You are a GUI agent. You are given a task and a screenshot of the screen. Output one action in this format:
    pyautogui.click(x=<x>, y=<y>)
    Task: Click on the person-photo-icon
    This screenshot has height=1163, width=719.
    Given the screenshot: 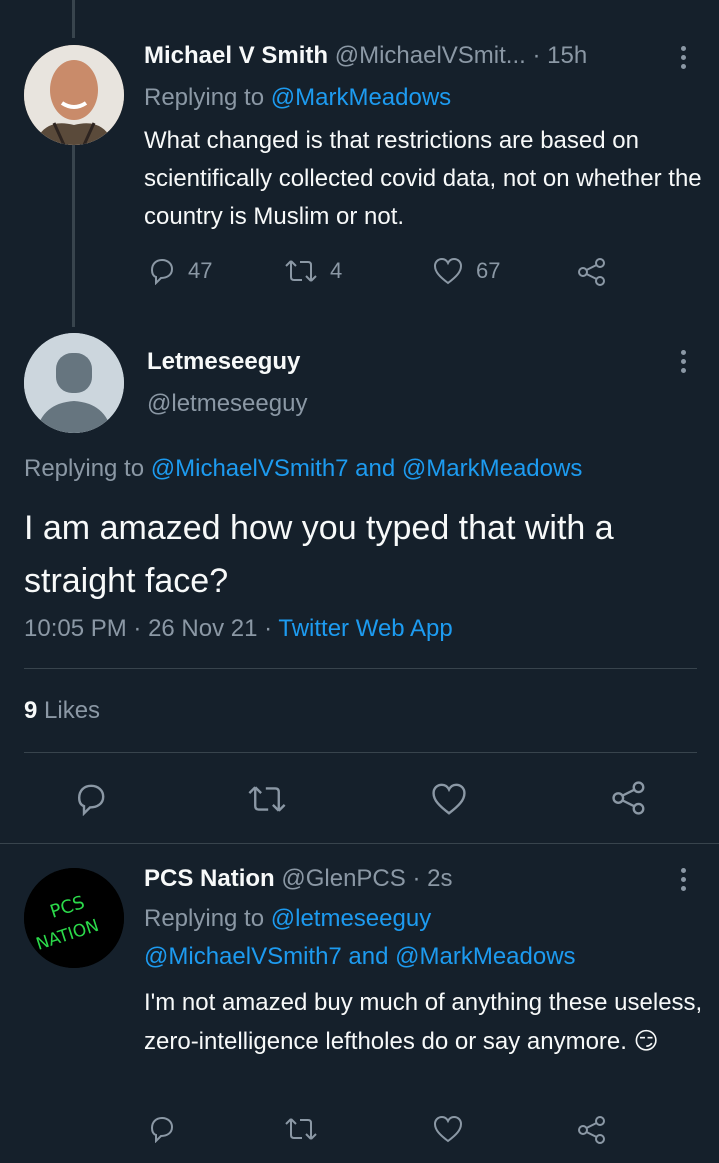 What is the action you would take?
    pyautogui.click(x=74, y=95)
    